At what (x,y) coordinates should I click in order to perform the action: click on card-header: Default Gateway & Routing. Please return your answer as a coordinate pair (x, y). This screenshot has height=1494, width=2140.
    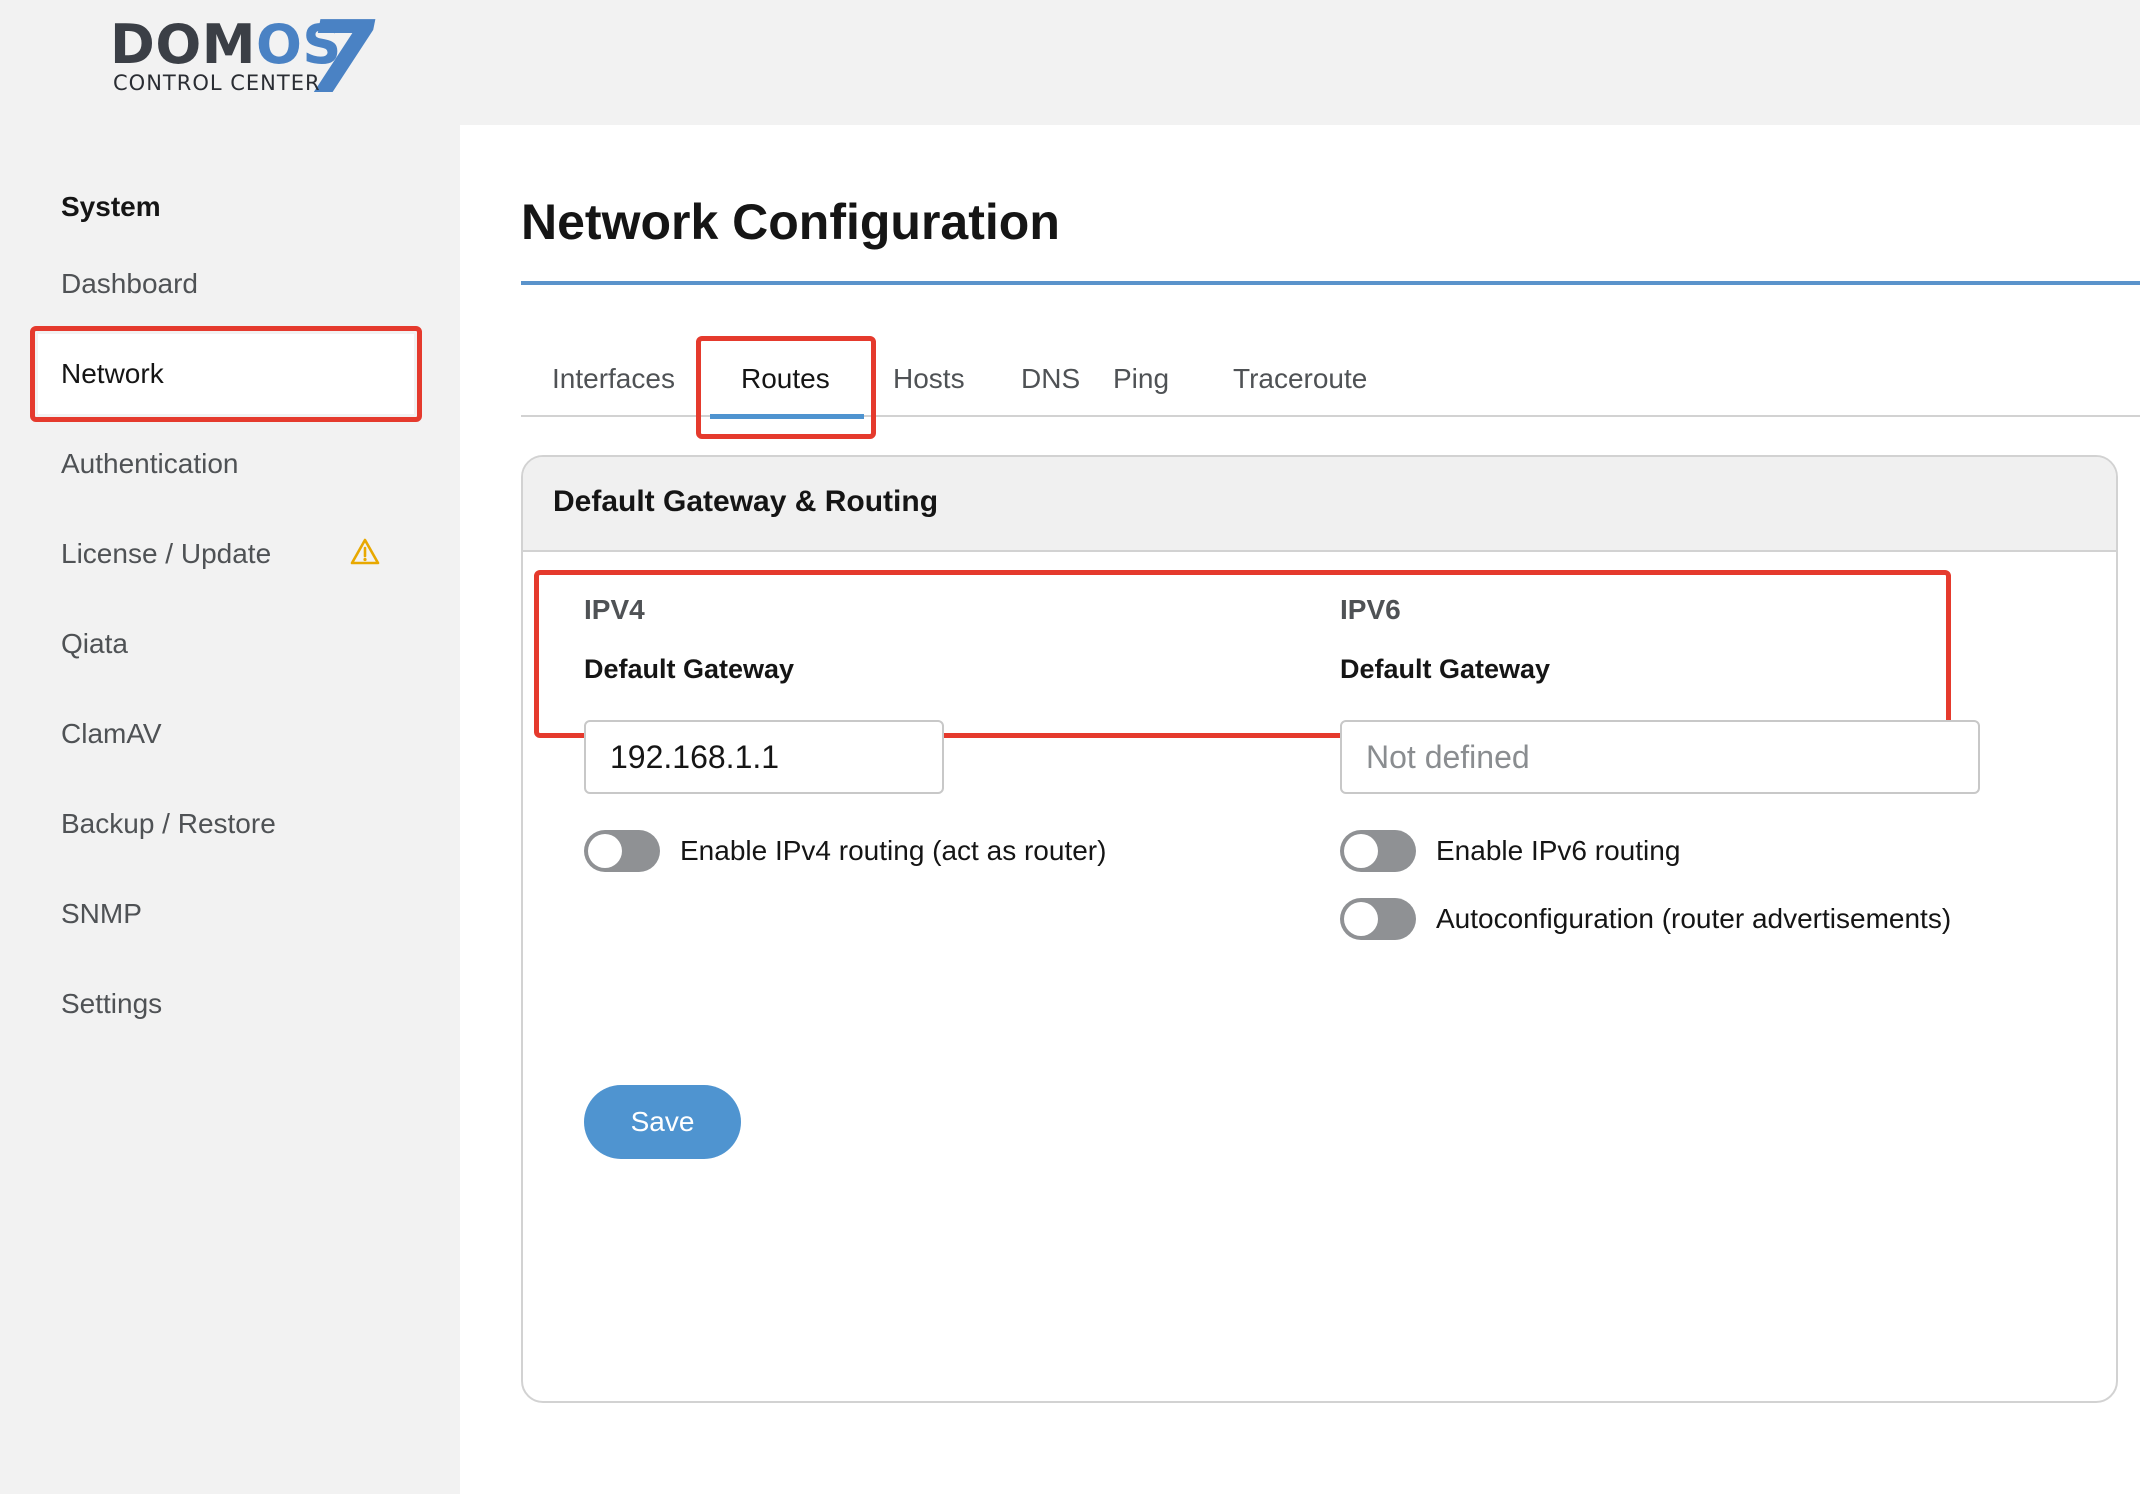
    Looking at the image, I should click on (1319, 504).